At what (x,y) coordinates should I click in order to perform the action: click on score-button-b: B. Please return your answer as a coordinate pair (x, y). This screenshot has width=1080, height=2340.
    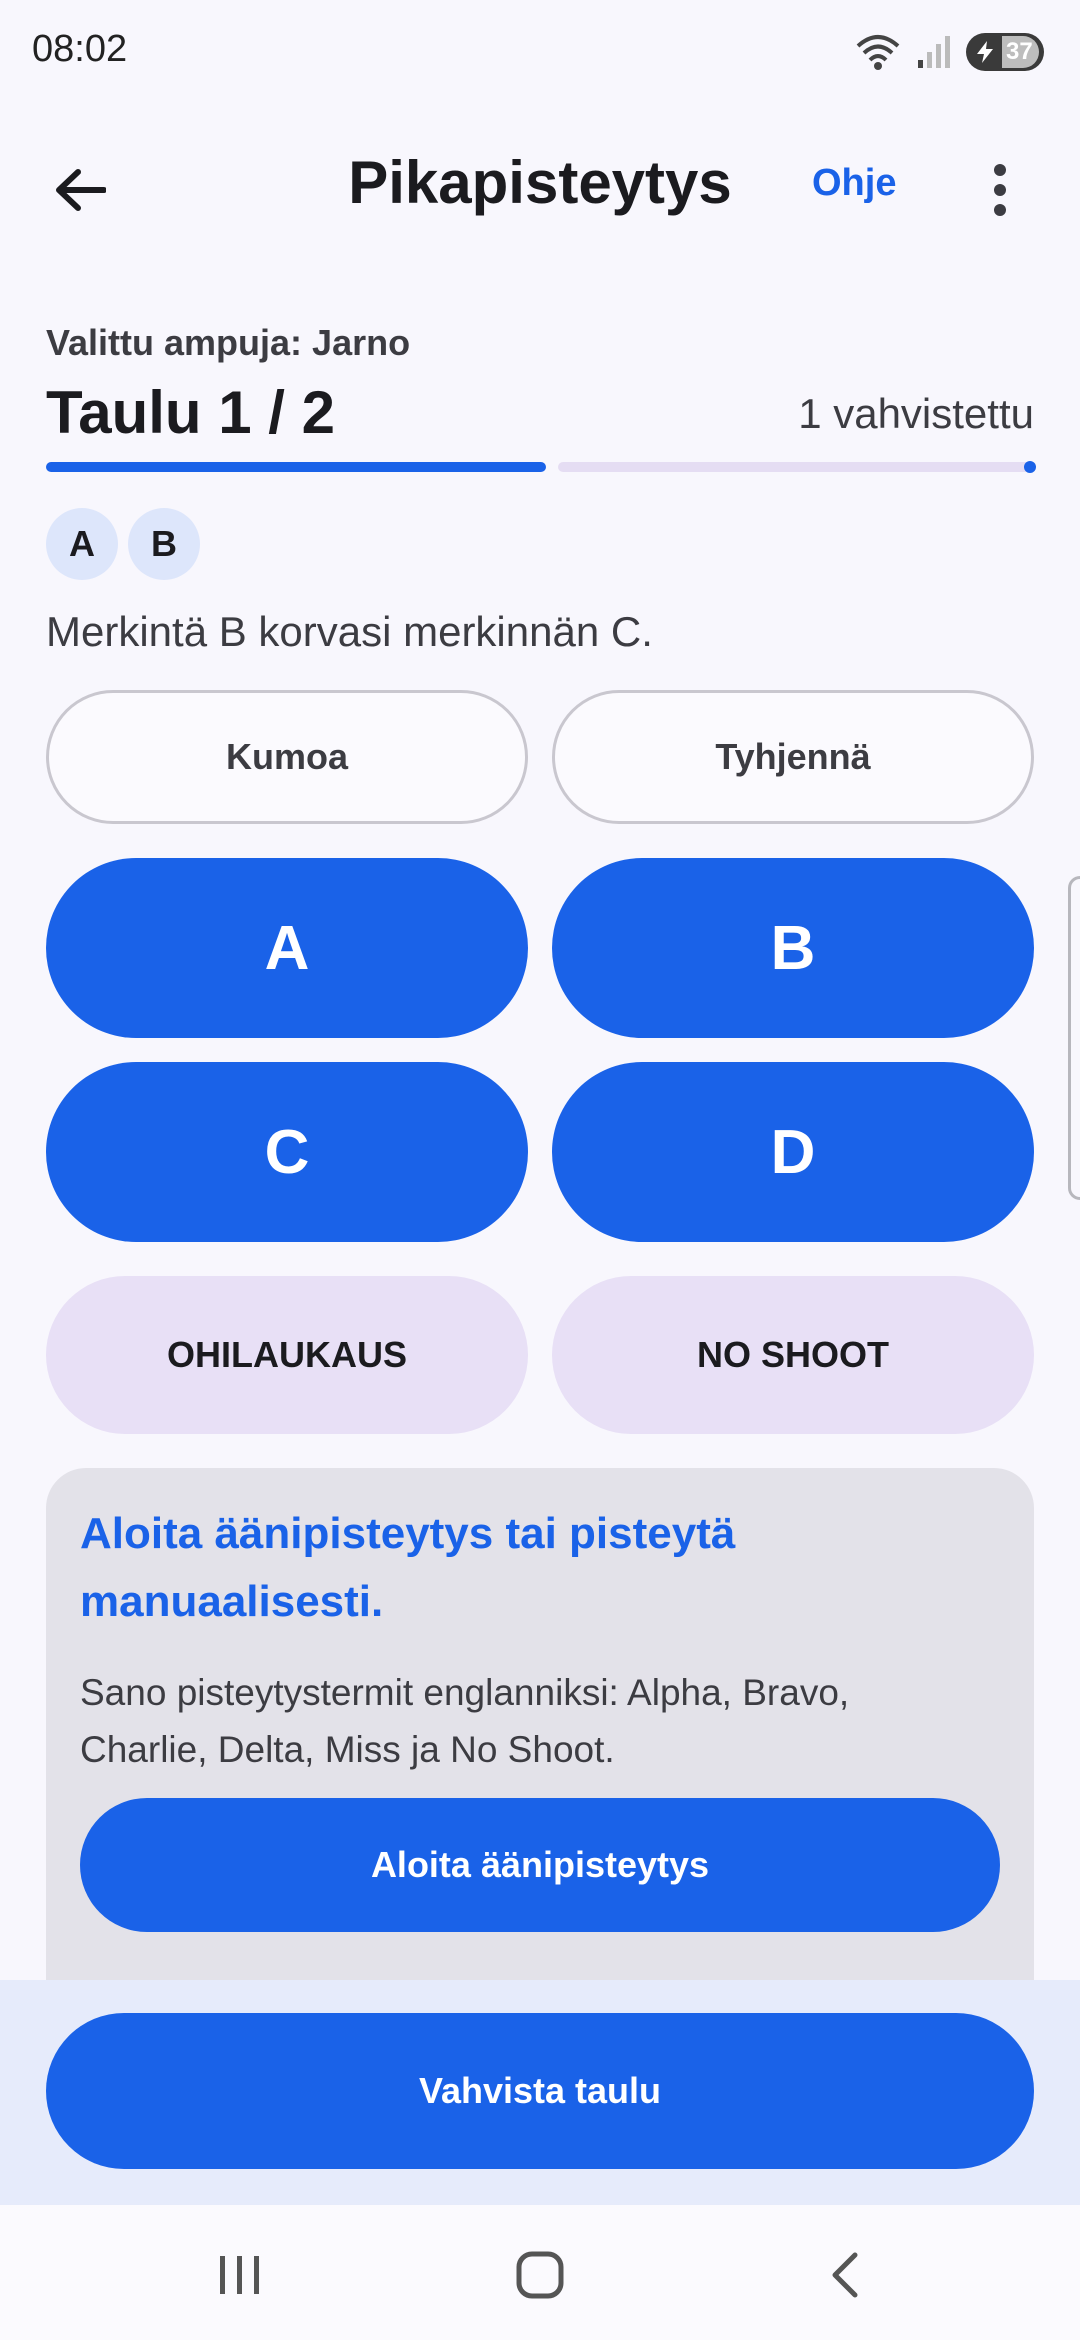
    Looking at the image, I should click on (793, 948).